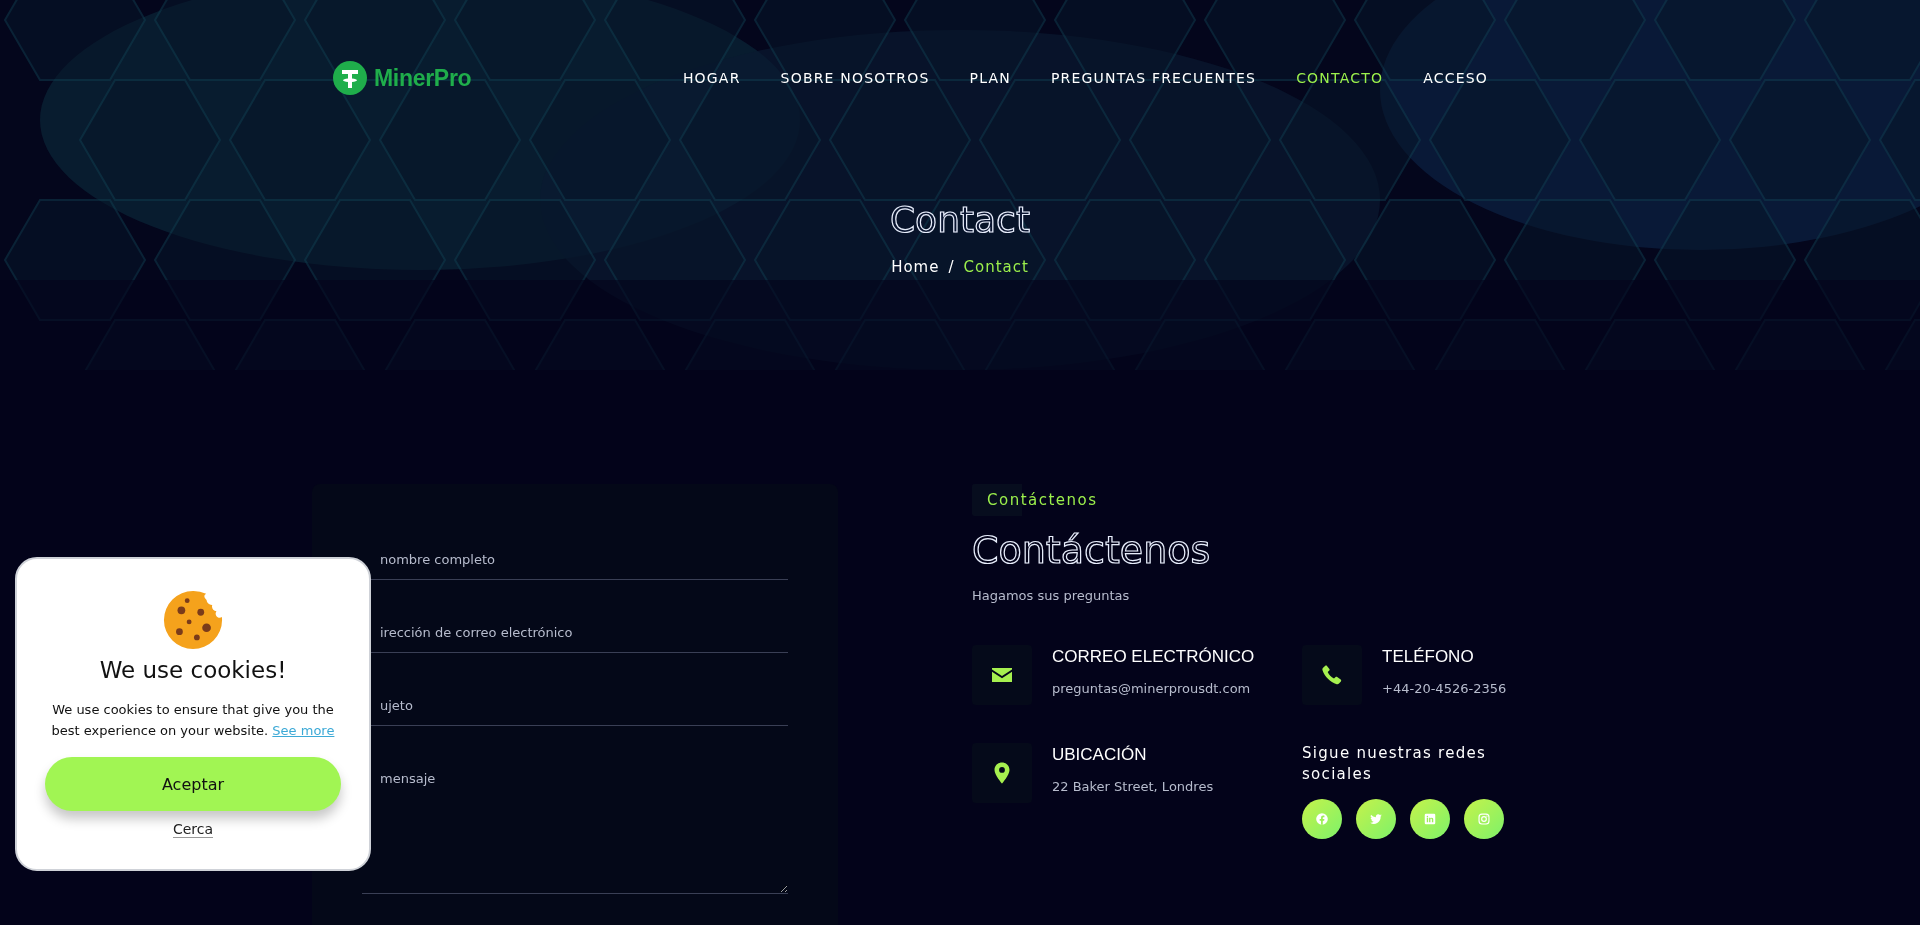 This screenshot has height=925, width=1920. What do you see at coordinates (1092, 550) in the screenshot?
I see `section-heading: Contáctenos` at bounding box center [1092, 550].